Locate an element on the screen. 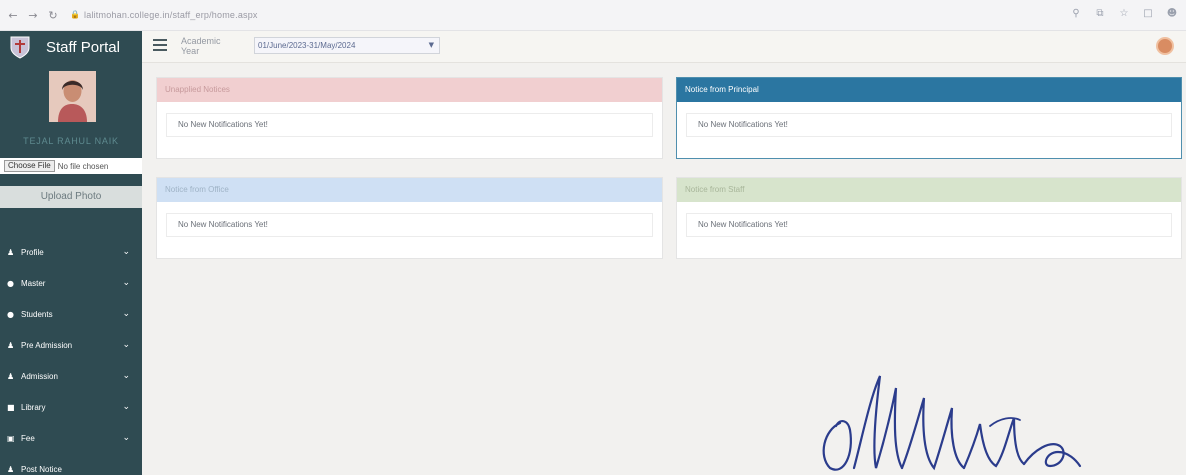  share-icon: ⧉ is located at coordinates (1100, 15).